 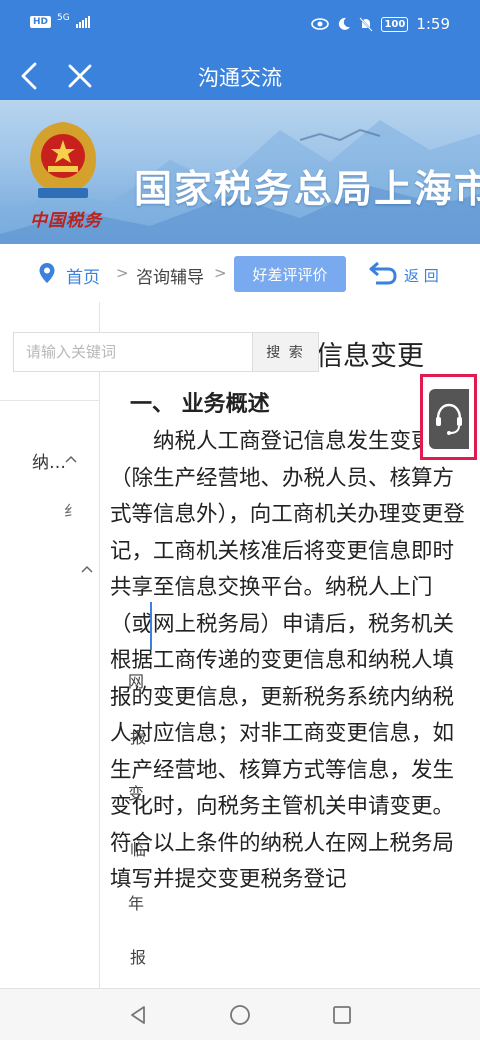 I want to click on article-title: 信息变更, so click(x=370, y=356).